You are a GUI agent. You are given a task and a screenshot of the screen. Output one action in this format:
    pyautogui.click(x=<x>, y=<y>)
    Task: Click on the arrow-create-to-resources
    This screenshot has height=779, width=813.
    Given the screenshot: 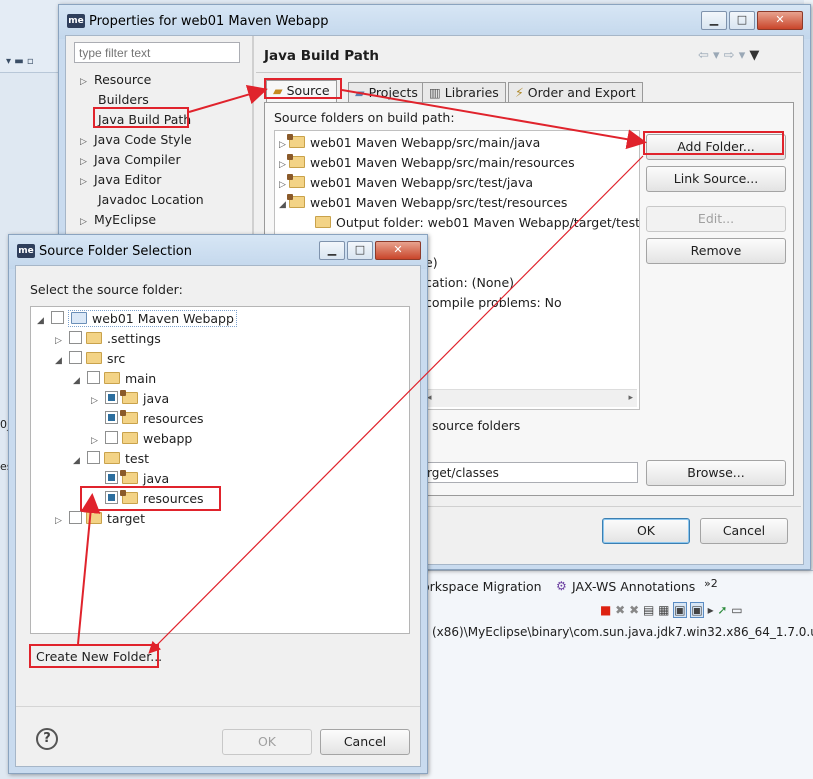 What is the action you would take?
    pyautogui.click(x=89, y=569)
    